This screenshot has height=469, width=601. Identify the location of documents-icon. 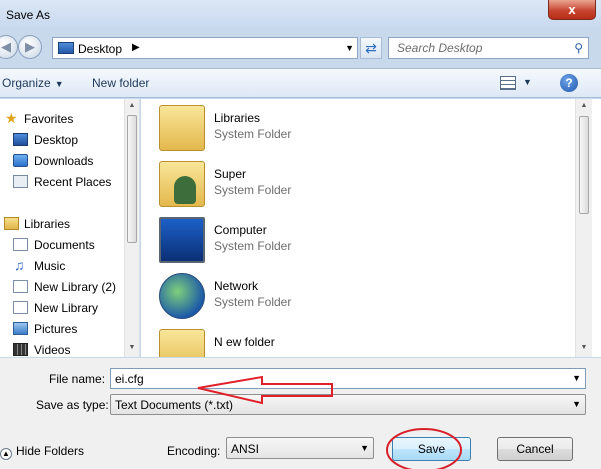
(20, 244).